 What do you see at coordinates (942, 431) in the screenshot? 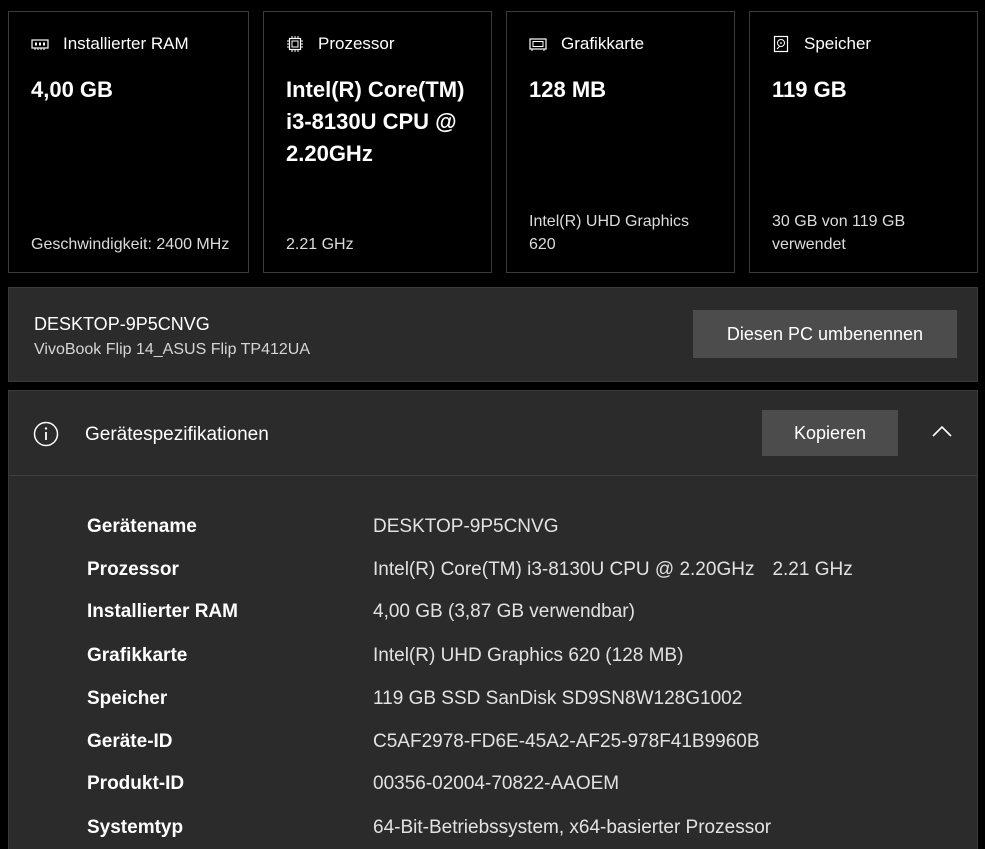
I see `chevron-up-icon` at bounding box center [942, 431].